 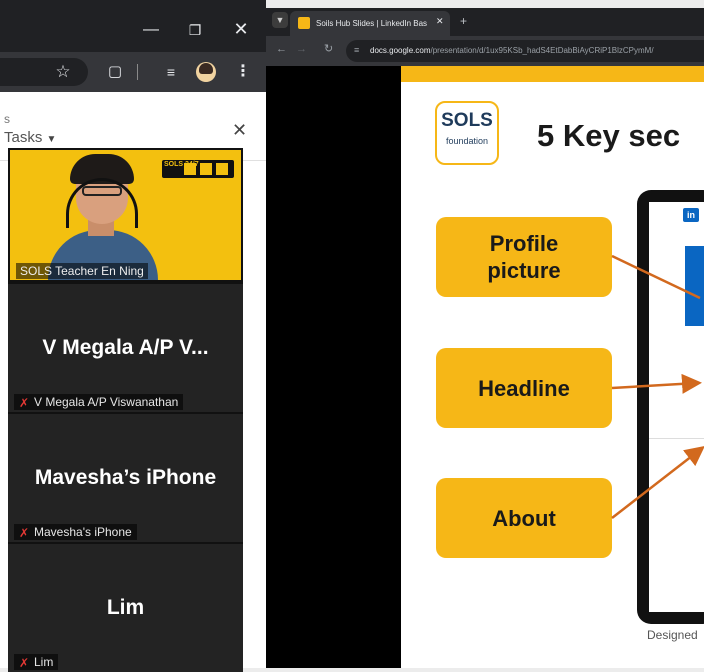 What do you see at coordinates (241, 29) in the screenshot?
I see `close-window-icon: ✕` at bounding box center [241, 29].